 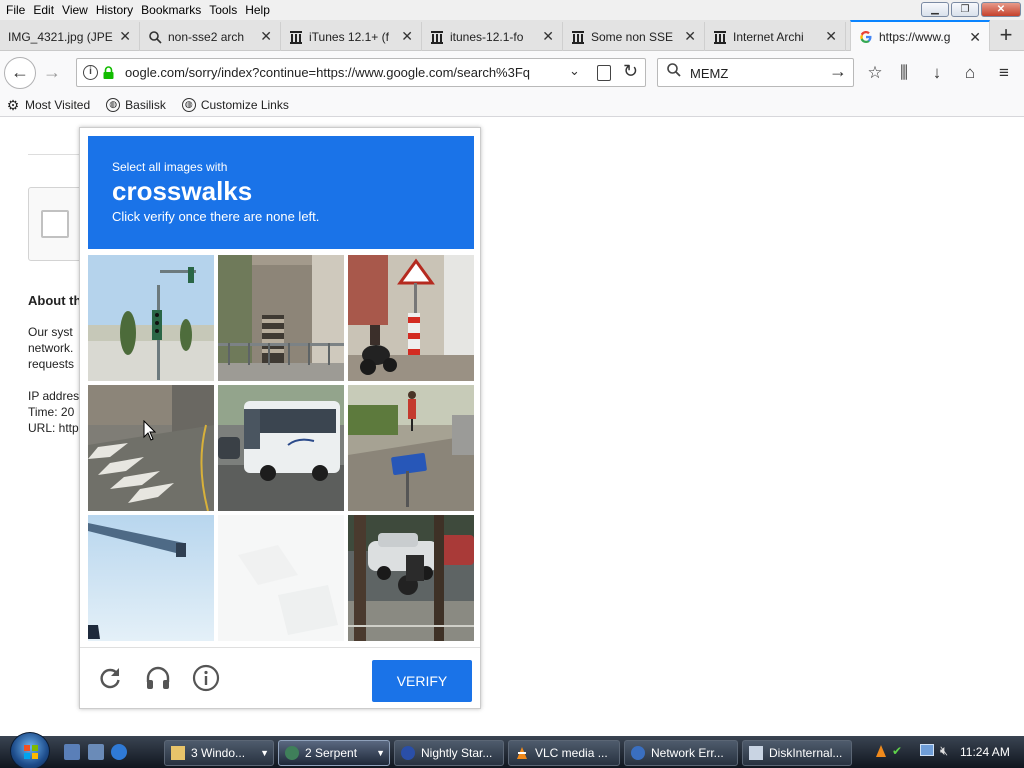 I want to click on menu-bookmarks: Bookmarks, so click(x=173, y=10).